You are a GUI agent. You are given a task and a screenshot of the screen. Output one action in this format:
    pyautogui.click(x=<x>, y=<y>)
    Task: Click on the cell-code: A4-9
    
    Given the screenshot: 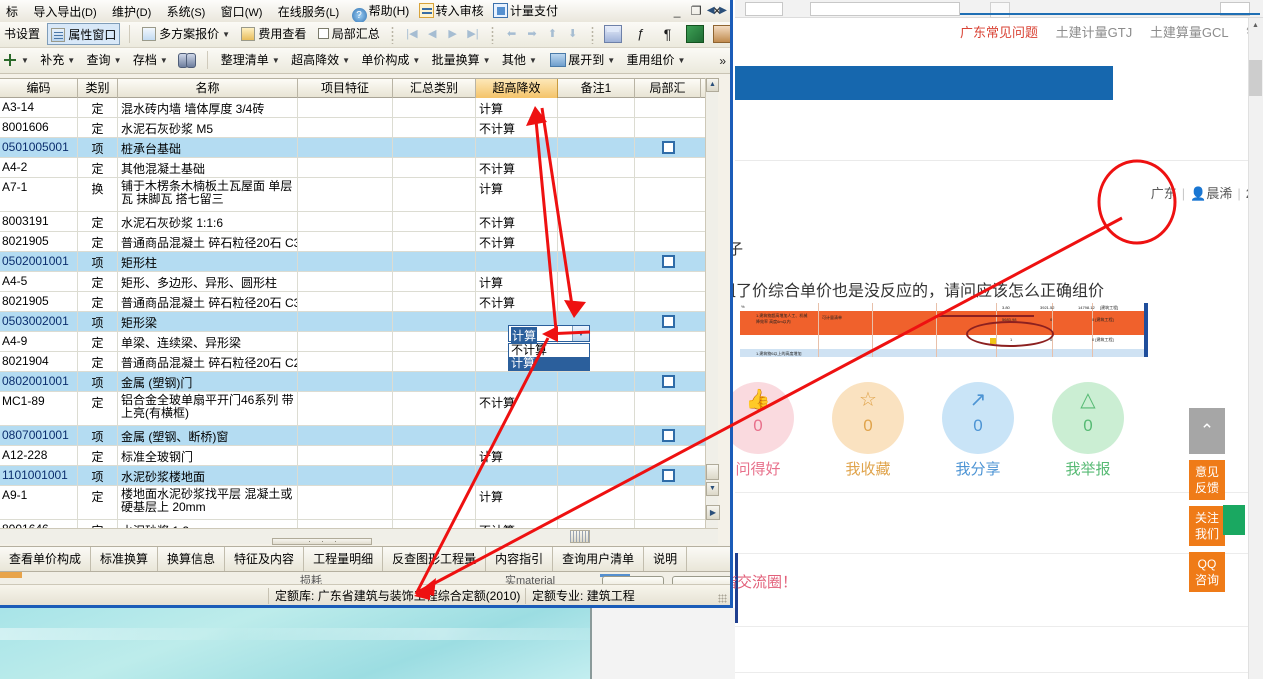 What is the action you would take?
    pyautogui.click(x=39, y=342)
    